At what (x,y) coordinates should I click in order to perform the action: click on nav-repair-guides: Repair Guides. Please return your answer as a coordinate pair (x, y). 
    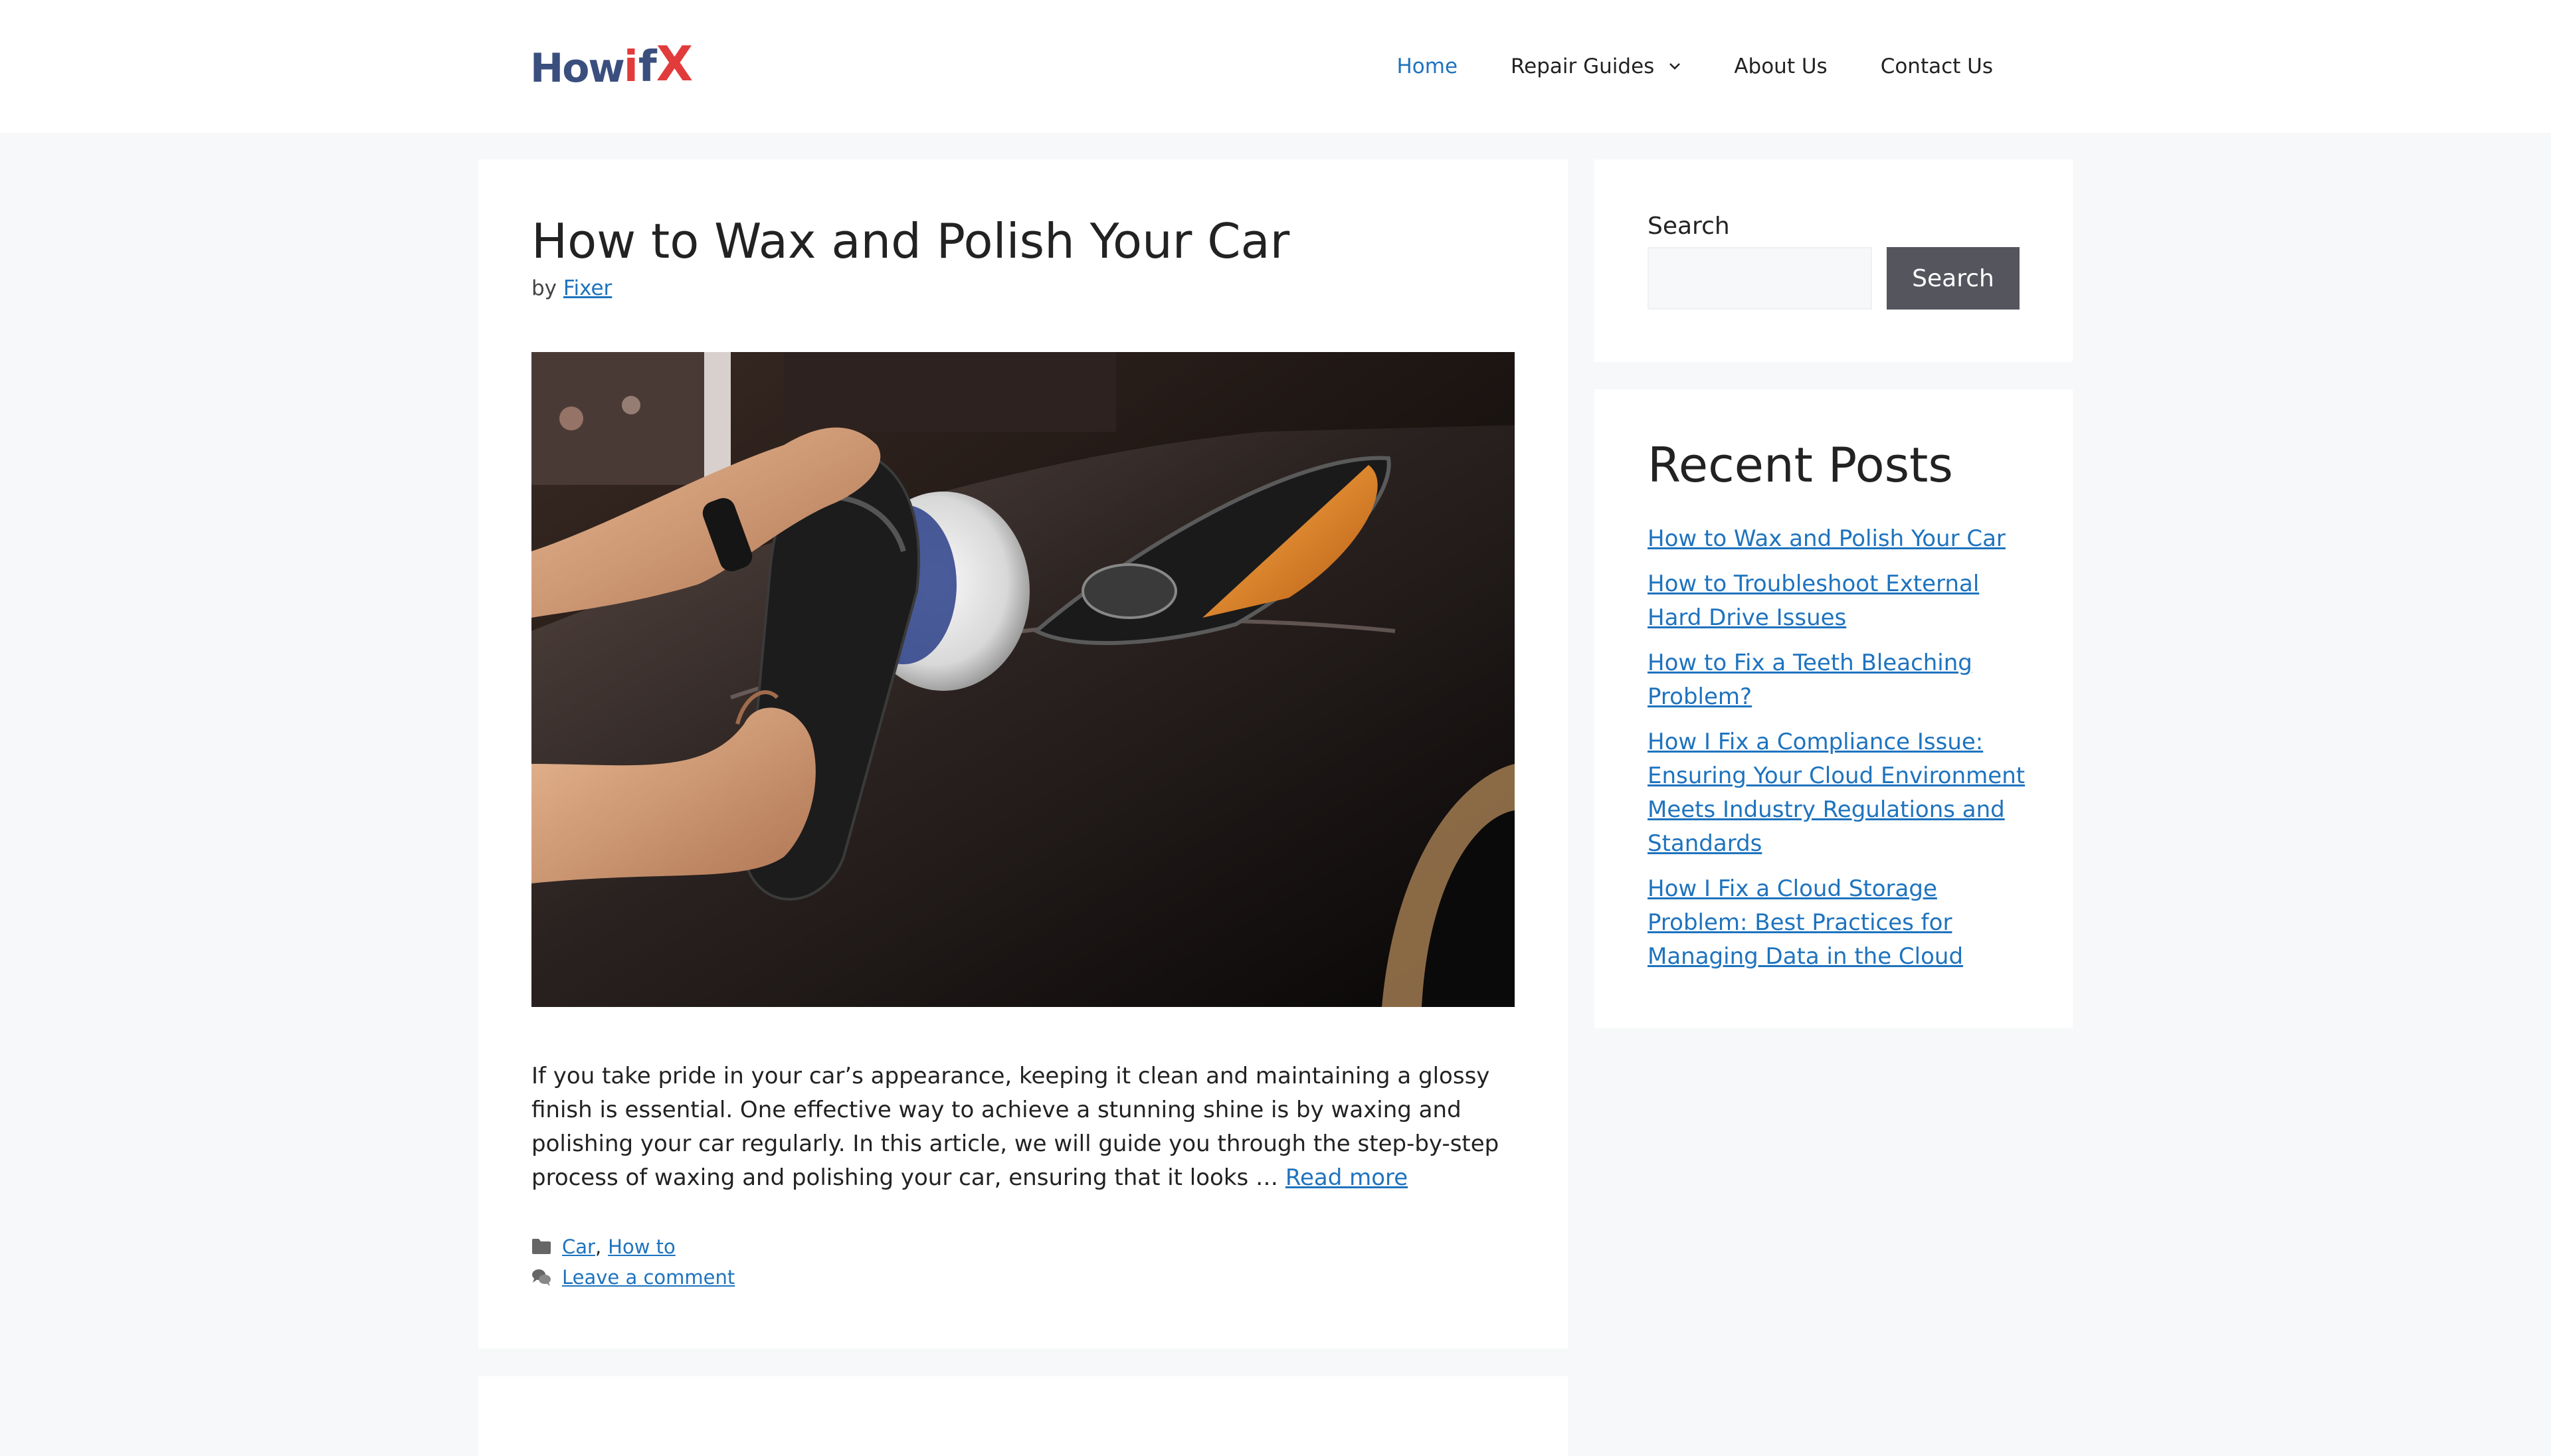
    Looking at the image, I should click on (1595, 66).